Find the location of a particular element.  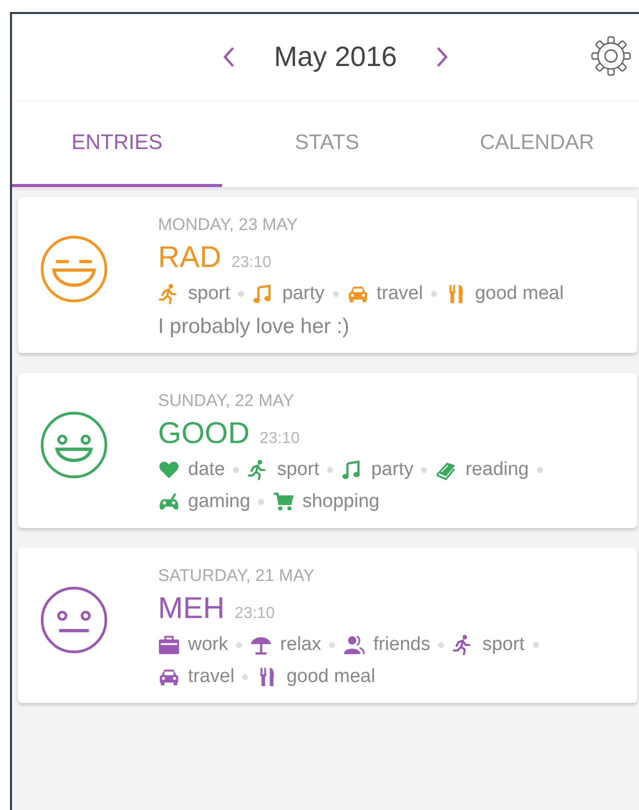

people-icon is located at coordinates (354, 645).